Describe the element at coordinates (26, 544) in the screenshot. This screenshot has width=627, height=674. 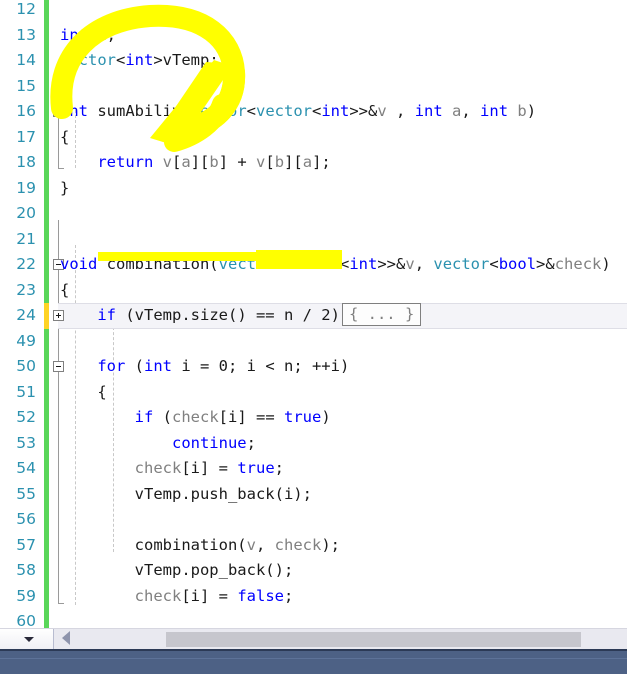
I see `line-number: 57` at that location.